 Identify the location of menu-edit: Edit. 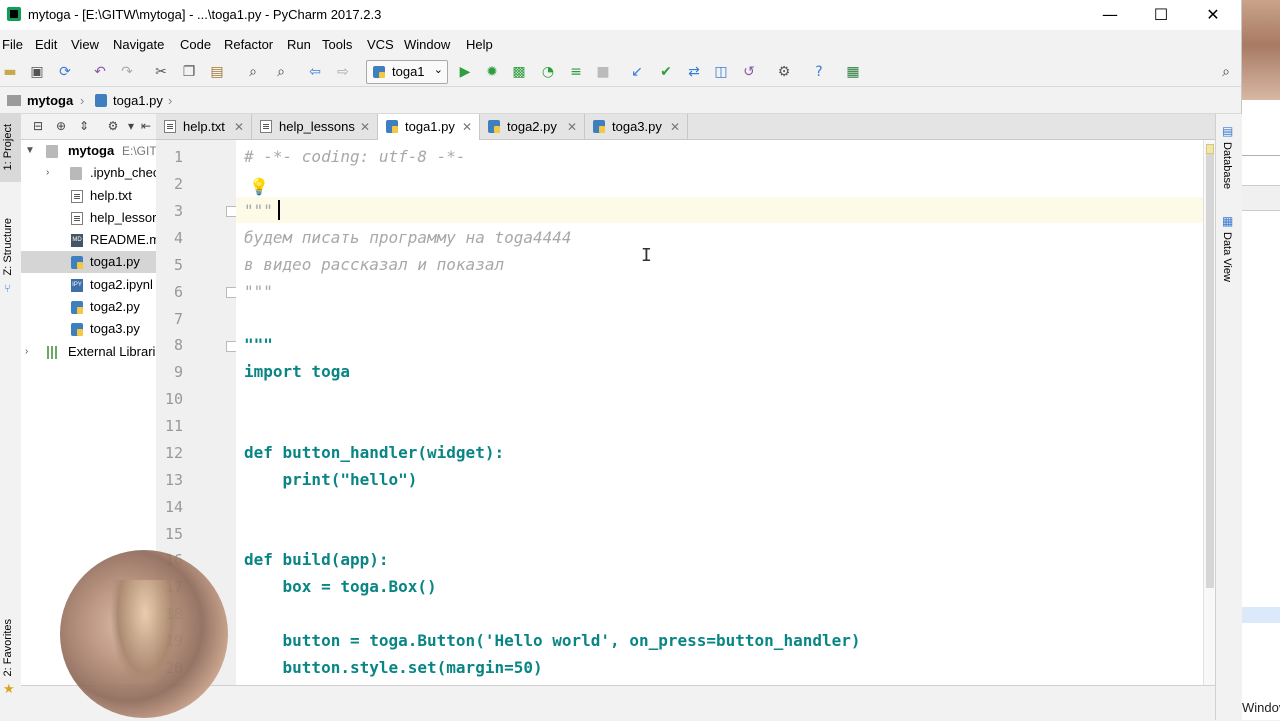
(46, 44).